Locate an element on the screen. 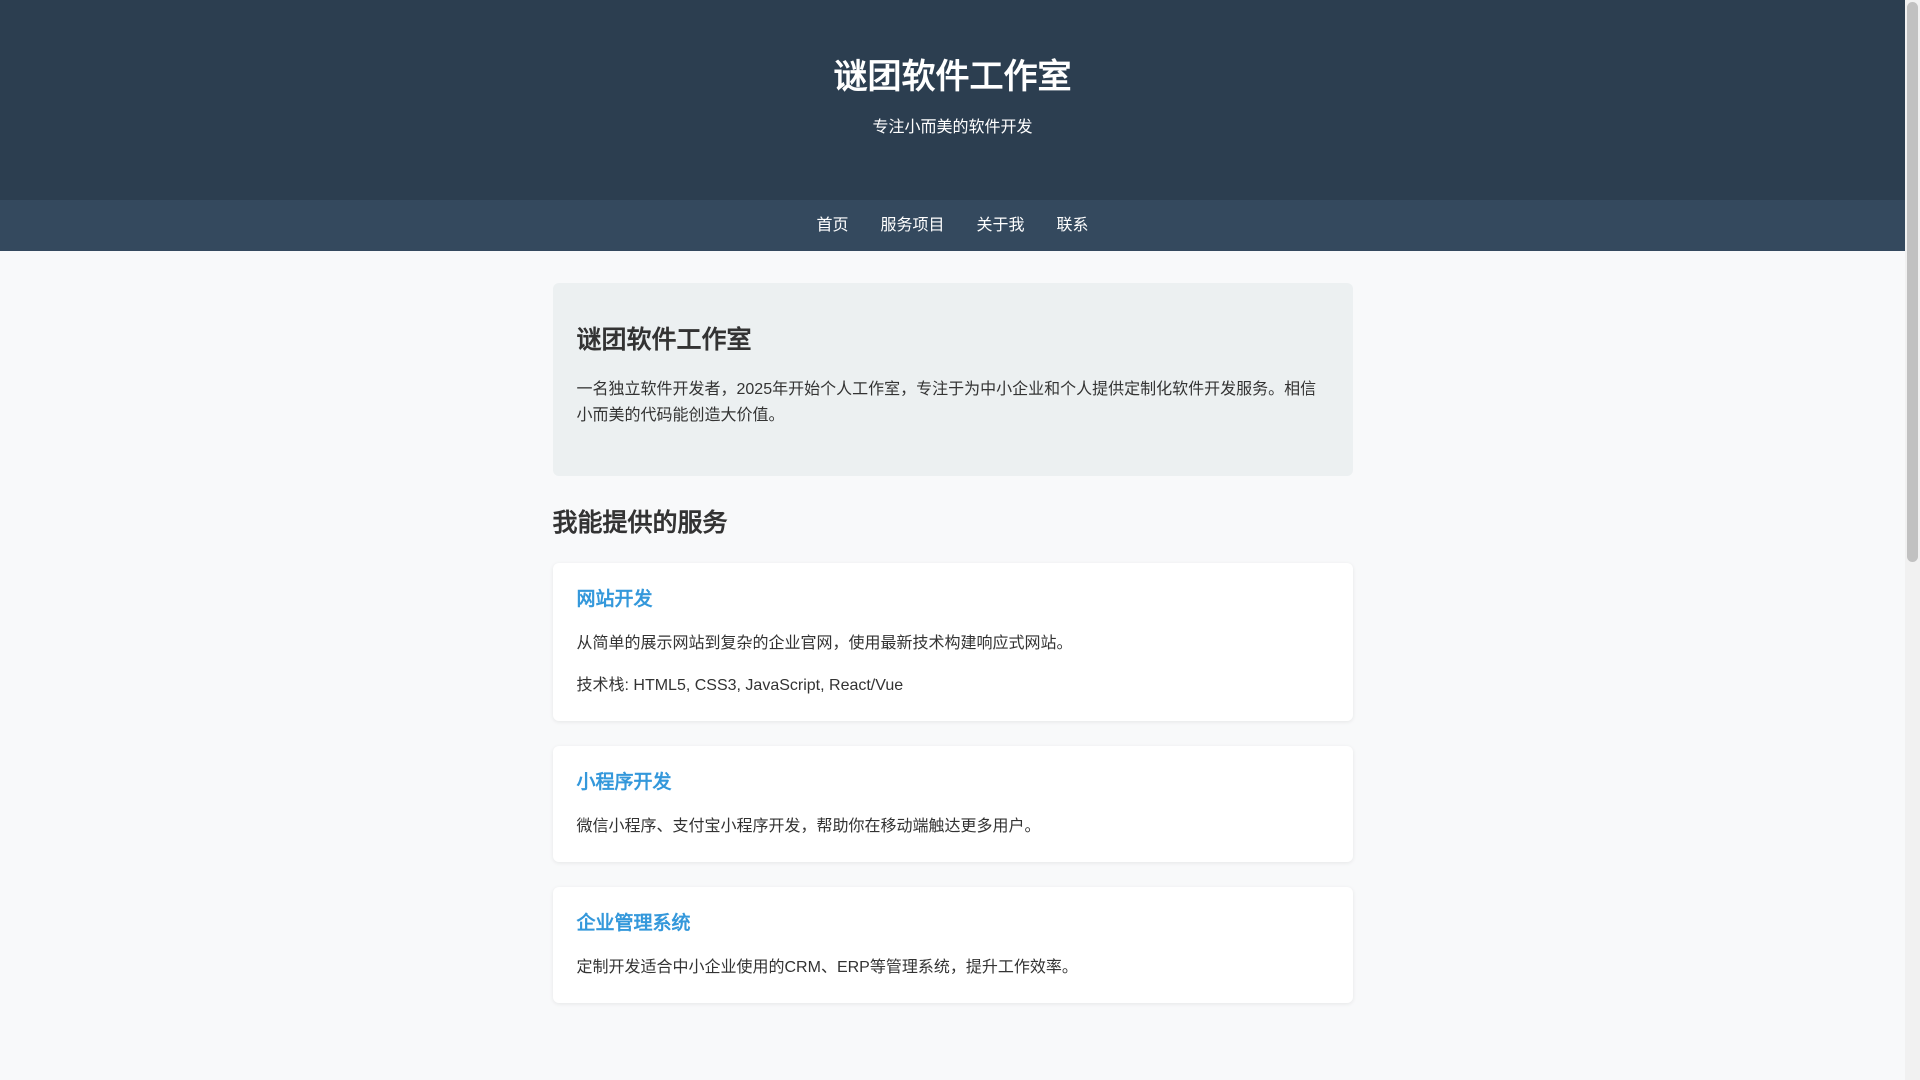 Image resolution: width=1920 pixels, height=1080 pixels. main-nav: 首页 服务项目 关于我 联系 is located at coordinates (952, 225).